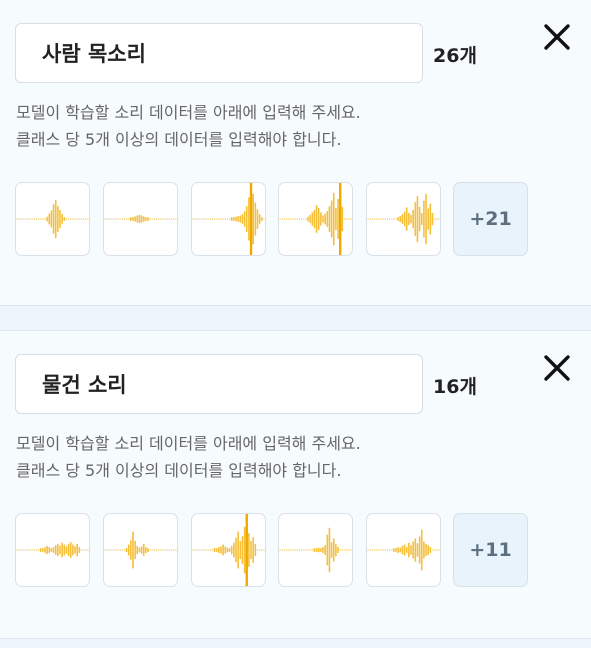 The image size is (591, 648). I want to click on more-samples-button: +11, so click(490, 550).